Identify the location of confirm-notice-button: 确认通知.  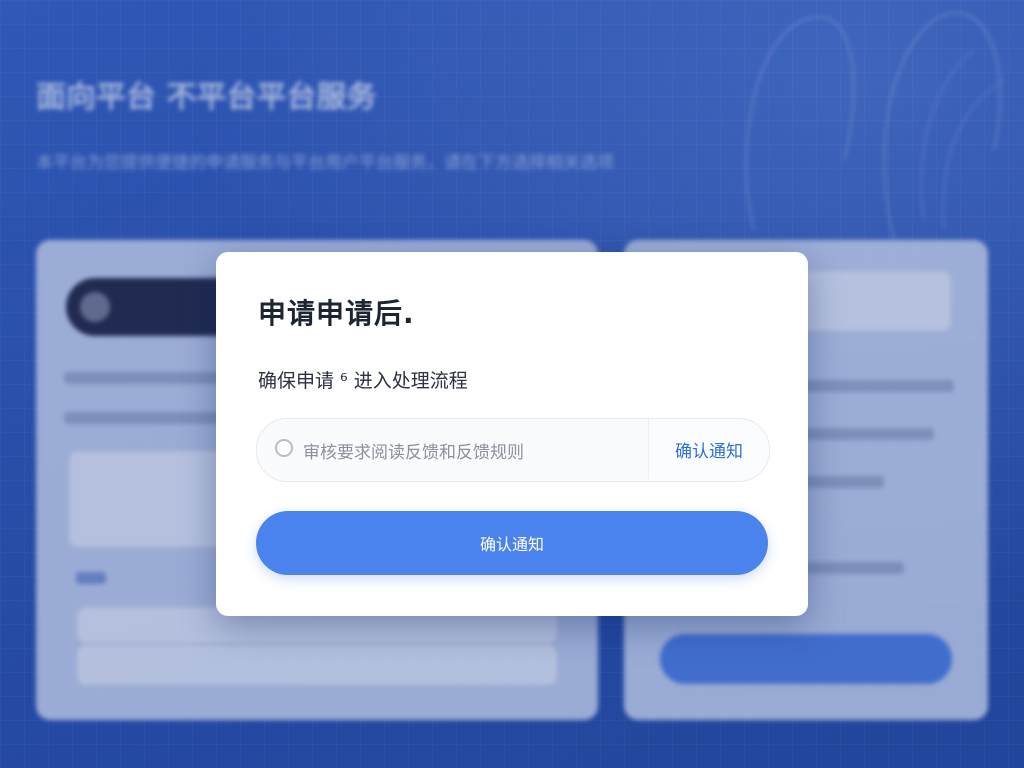
(512, 543).